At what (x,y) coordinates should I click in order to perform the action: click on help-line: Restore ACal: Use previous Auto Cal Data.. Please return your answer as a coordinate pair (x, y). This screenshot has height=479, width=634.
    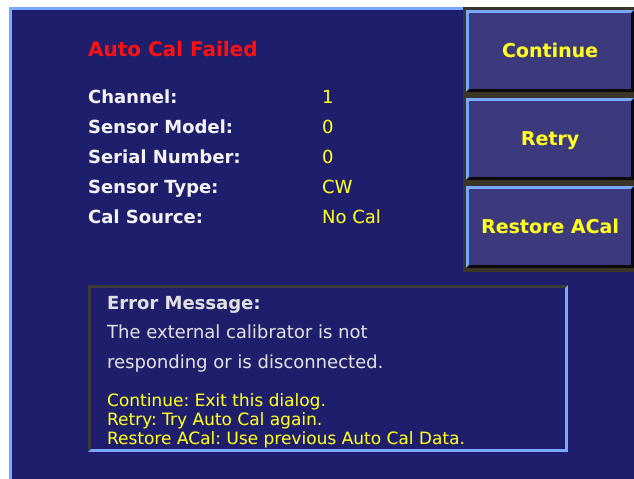
    Looking at the image, I should click on (286, 439).